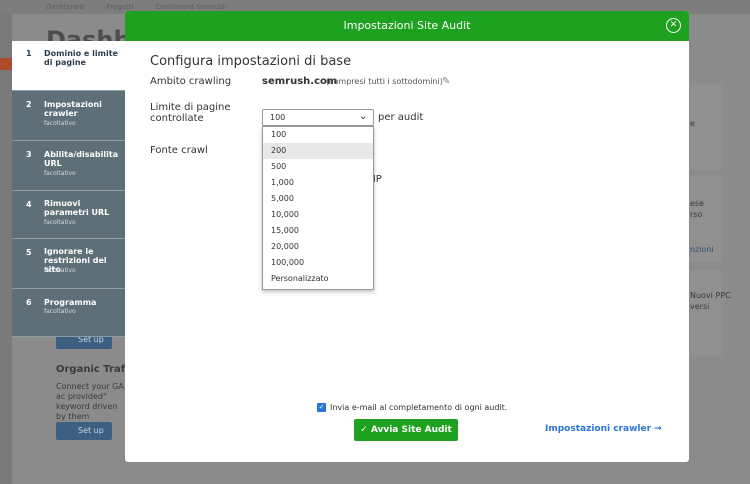  I want to click on setup-button: Set up, so click(84, 431).